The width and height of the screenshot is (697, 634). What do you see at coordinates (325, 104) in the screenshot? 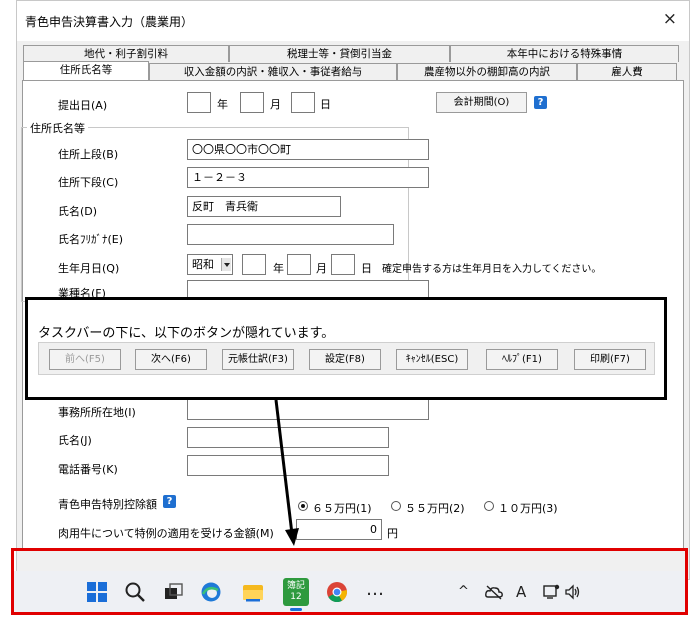
I see `day-unit-label: 日` at bounding box center [325, 104].